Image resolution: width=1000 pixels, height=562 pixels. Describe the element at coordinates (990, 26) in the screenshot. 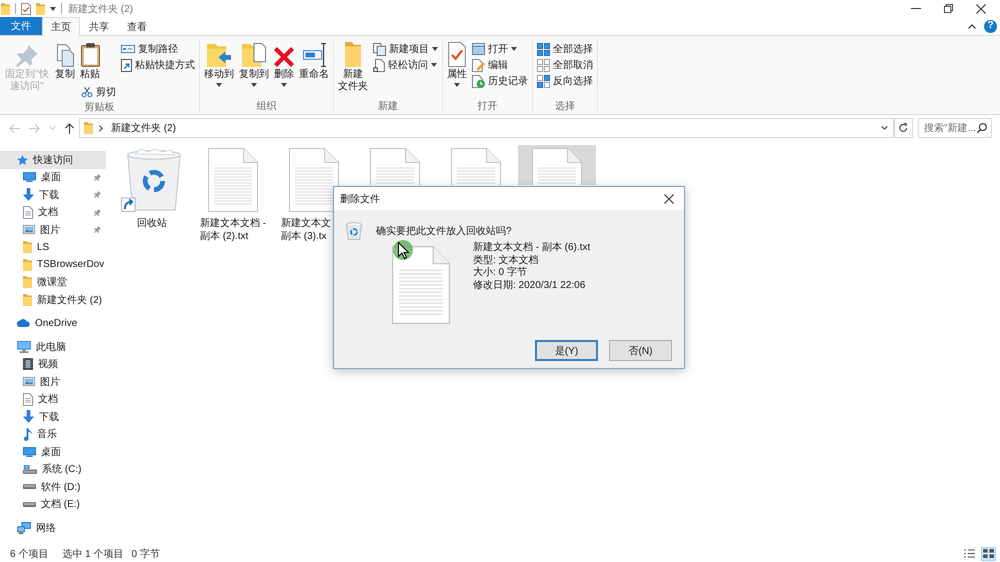

I see `help-button: ?` at that location.